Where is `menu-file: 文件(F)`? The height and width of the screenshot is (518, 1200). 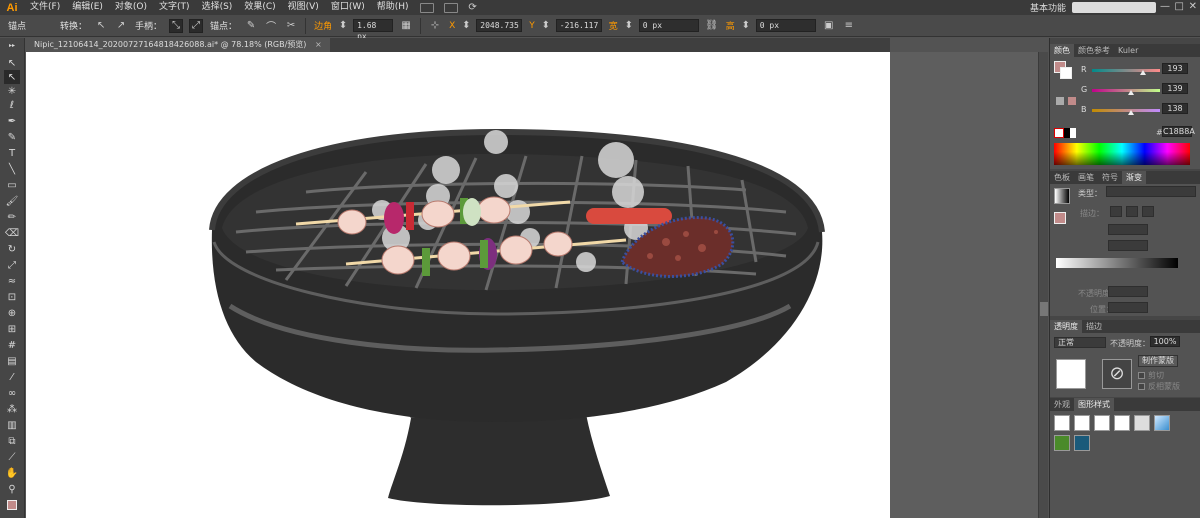 menu-file: 文件(F) is located at coordinates (45, 7).